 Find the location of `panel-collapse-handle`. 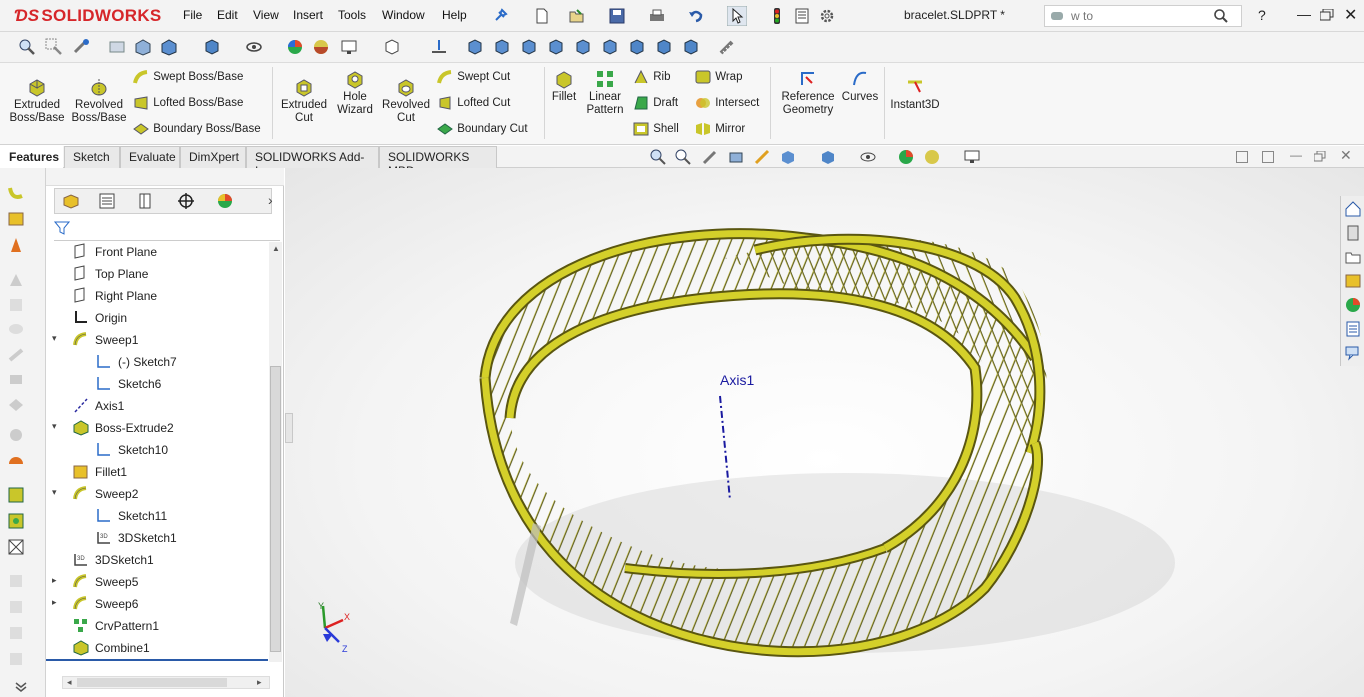

panel-collapse-handle is located at coordinates (289, 428).